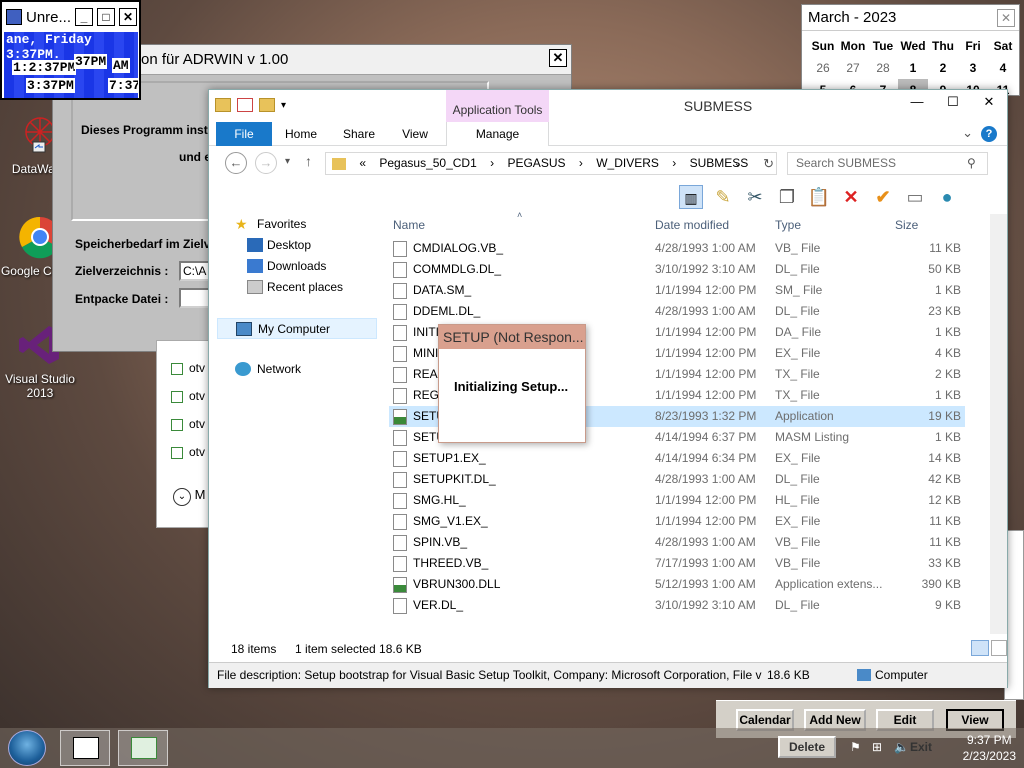  I want to click on calendar-close-button: ✕, so click(1006, 18).